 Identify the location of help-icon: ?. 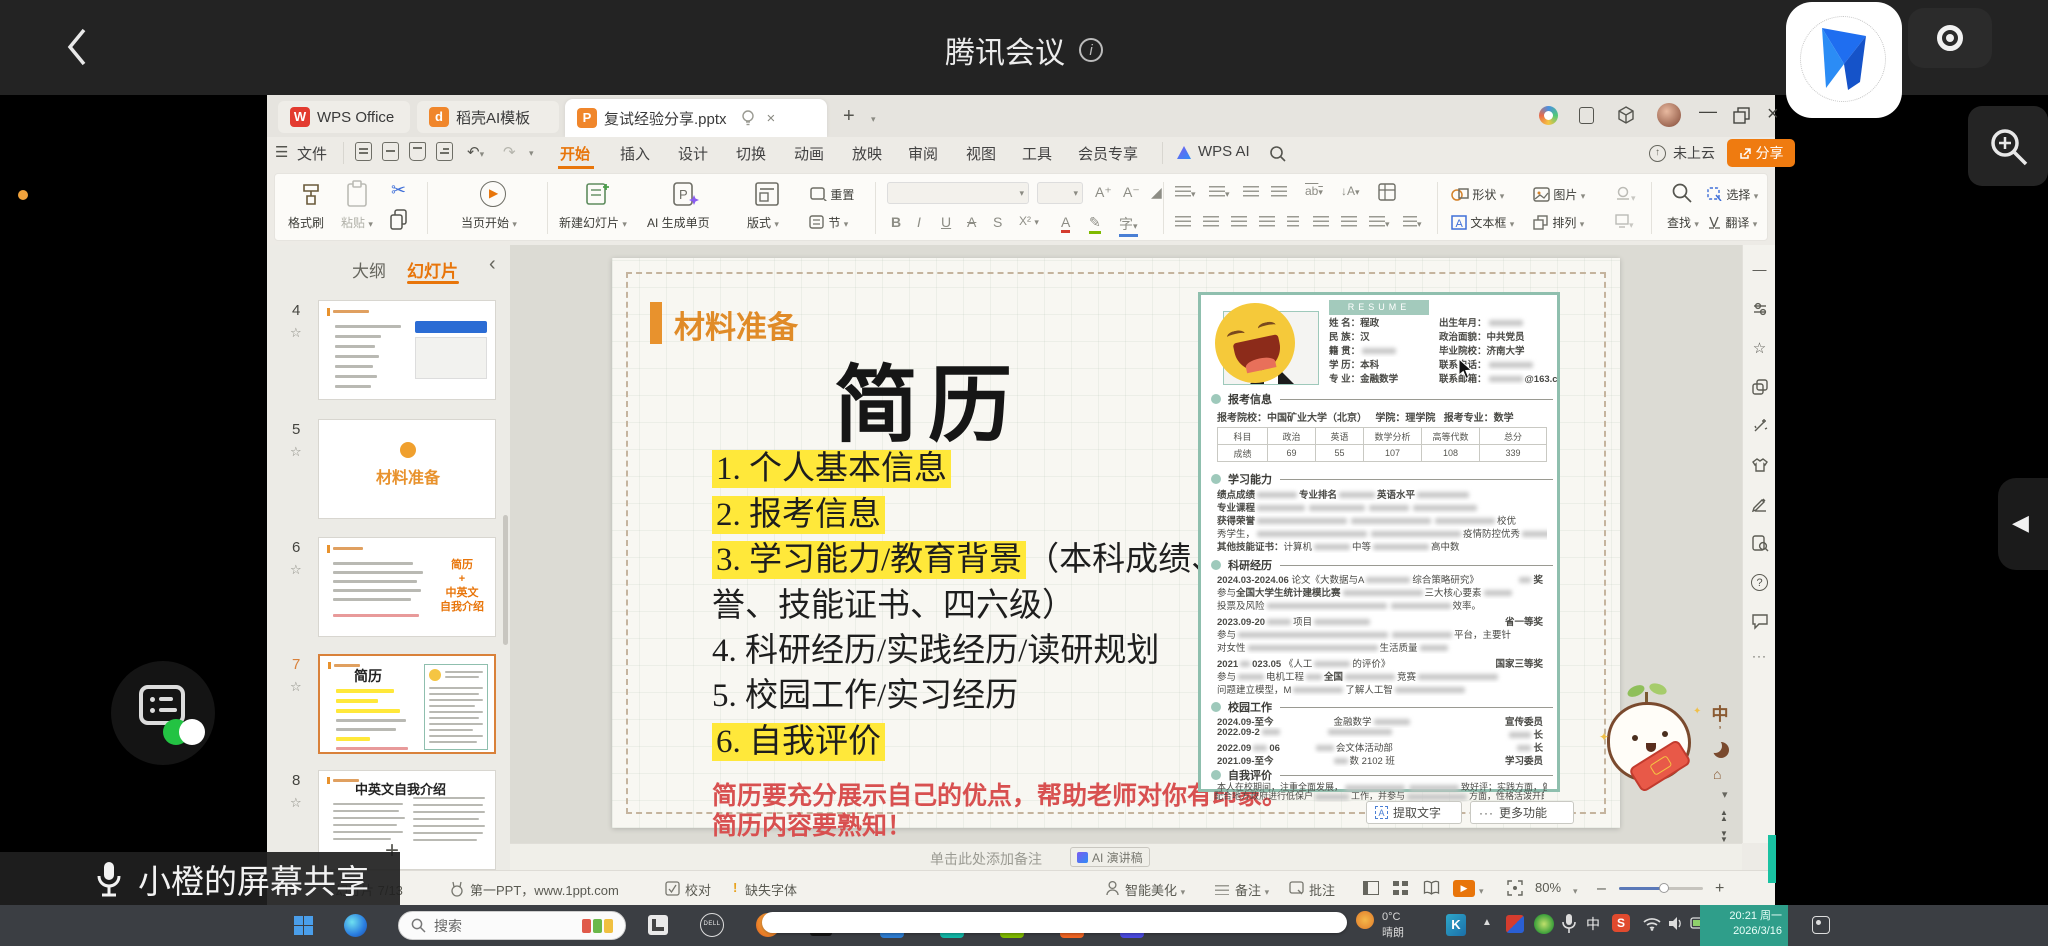
(1759, 583).